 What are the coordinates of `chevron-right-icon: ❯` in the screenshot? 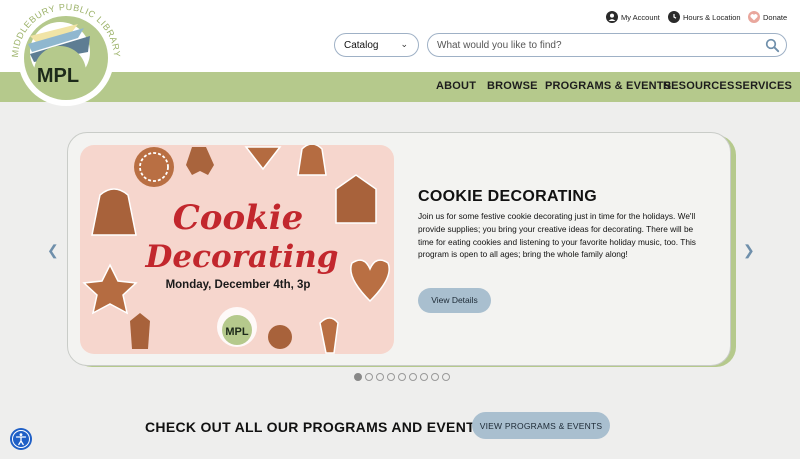 It's located at (749, 250).